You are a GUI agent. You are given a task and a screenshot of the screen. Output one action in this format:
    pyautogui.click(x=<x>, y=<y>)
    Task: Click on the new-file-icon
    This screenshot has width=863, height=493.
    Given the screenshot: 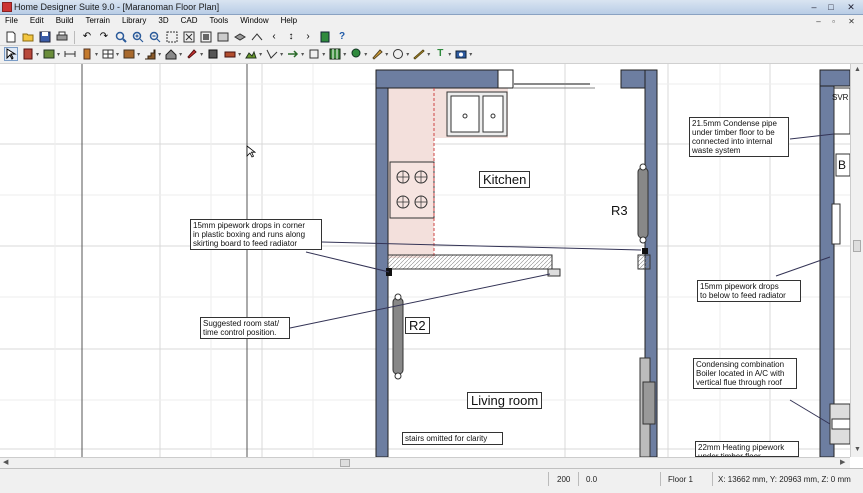 What is the action you would take?
    pyautogui.click(x=11, y=37)
    